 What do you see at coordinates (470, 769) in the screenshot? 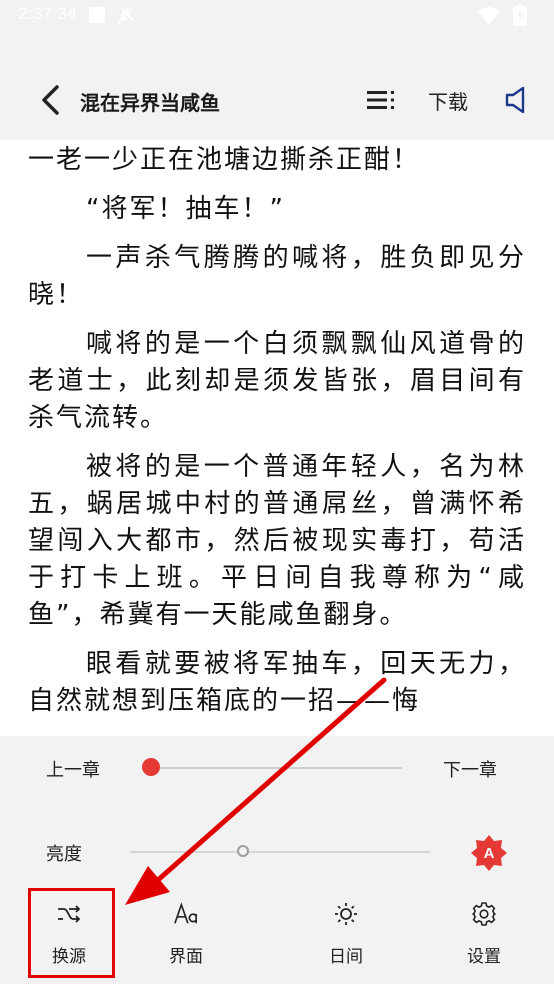
I see `next-chapter-button: 下一章` at bounding box center [470, 769].